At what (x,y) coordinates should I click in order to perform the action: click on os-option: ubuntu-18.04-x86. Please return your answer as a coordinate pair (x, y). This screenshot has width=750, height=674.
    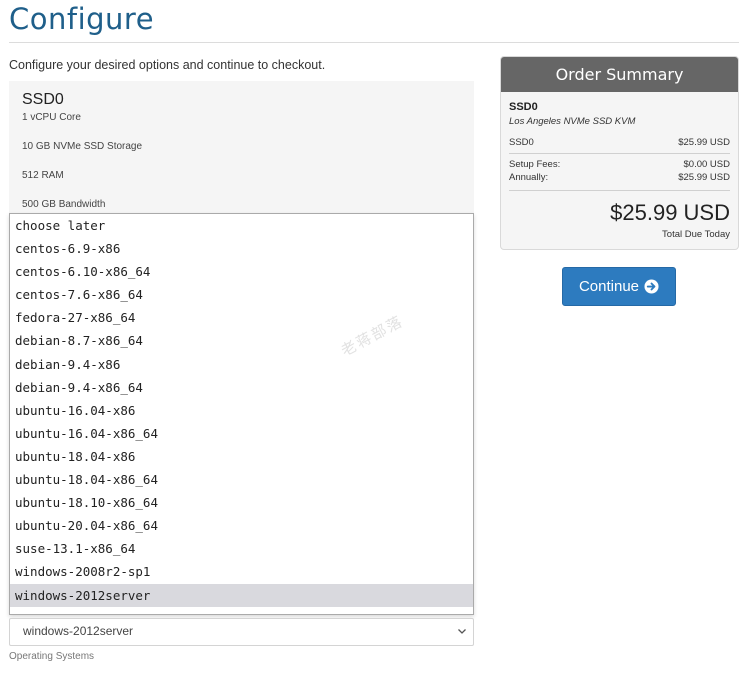
    Looking at the image, I should click on (241, 456).